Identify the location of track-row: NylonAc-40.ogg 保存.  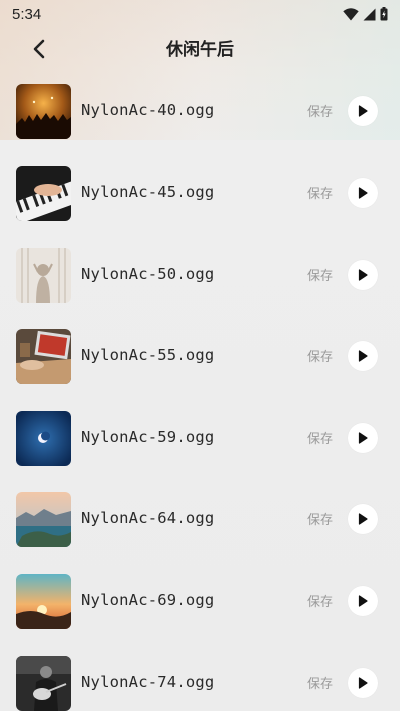
(200, 111).